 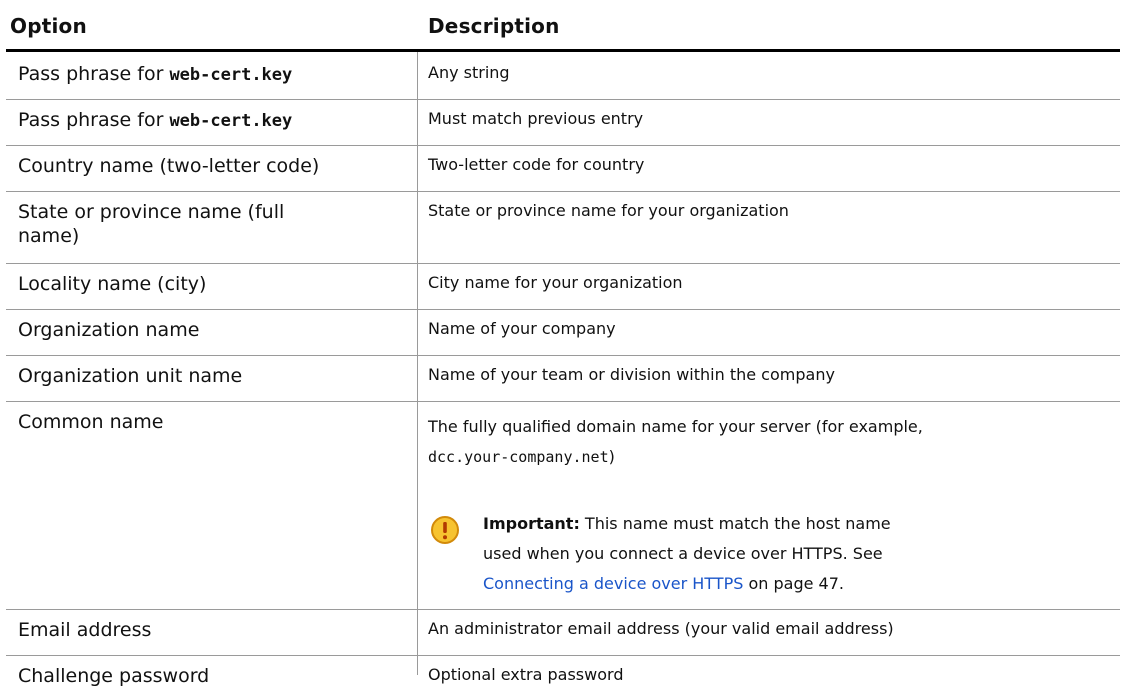 I want to click on note-tail: on page 47., so click(x=793, y=583).